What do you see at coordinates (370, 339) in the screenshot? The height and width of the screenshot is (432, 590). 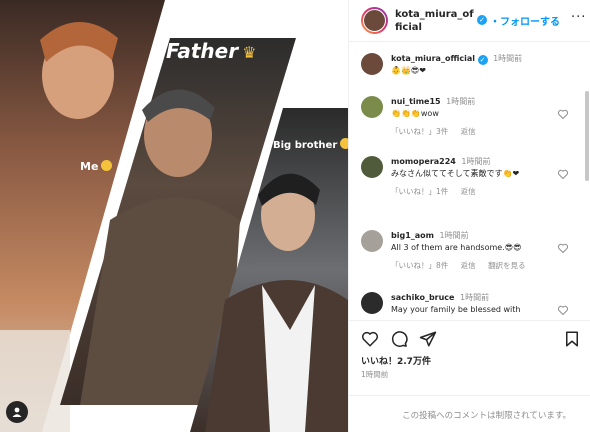 I see `like-heart-icon` at bounding box center [370, 339].